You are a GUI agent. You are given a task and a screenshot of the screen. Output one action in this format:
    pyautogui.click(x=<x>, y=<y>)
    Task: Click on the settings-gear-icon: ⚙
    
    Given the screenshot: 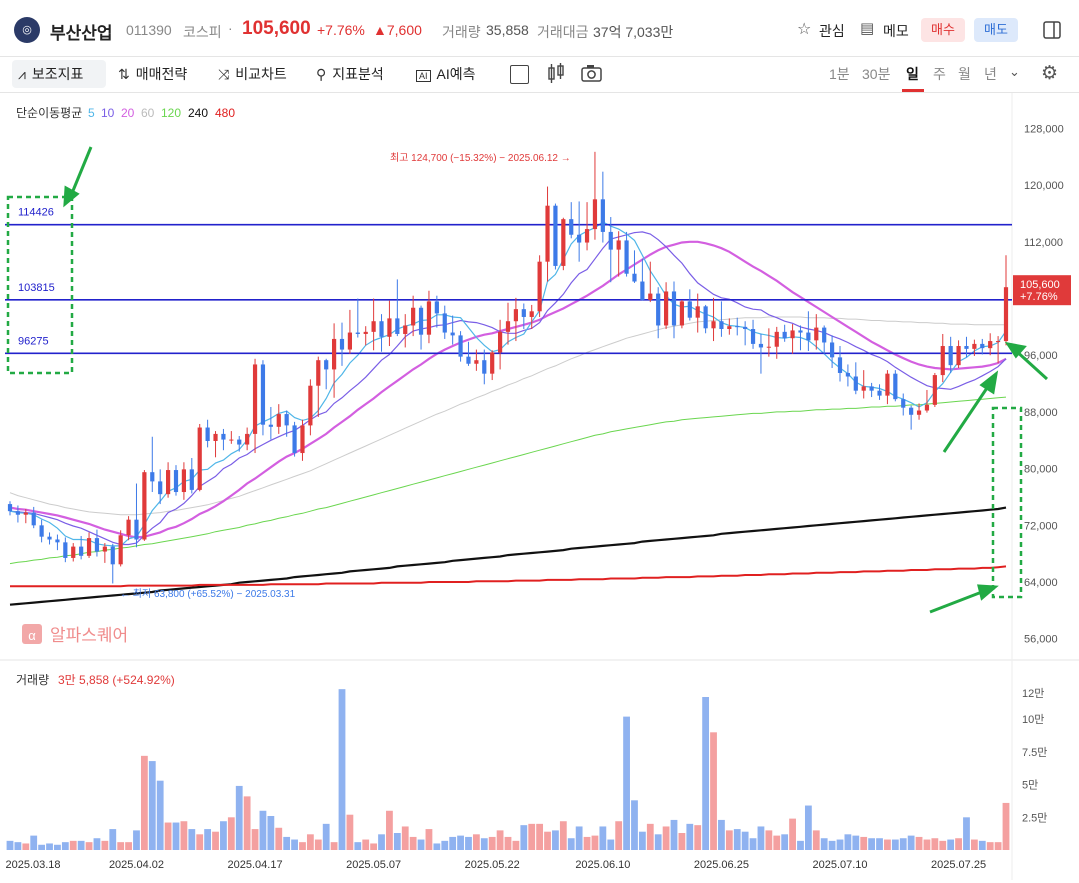 What is the action you would take?
    pyautogui.click(x=1049, y=73)
    